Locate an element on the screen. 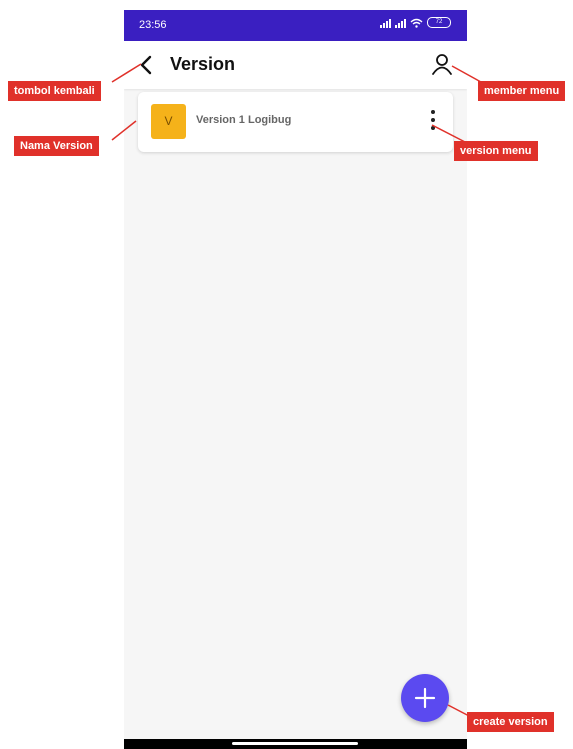  arrow-back is located at coordinates (126, 73).